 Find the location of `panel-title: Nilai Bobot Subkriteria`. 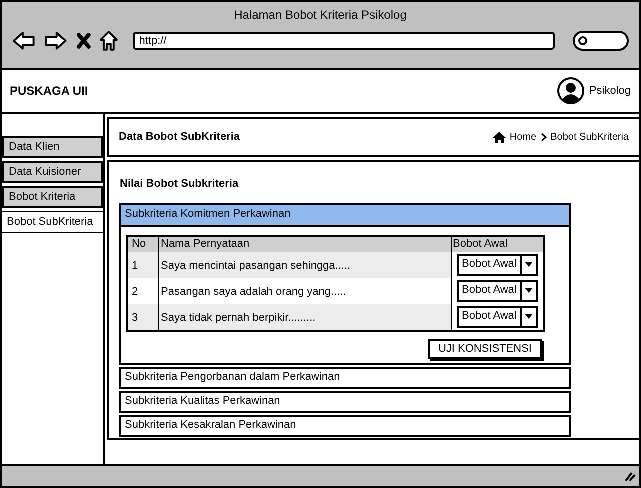

panel-title: Nilai Bobot Subkriteria is located at coordinates (180, 184).